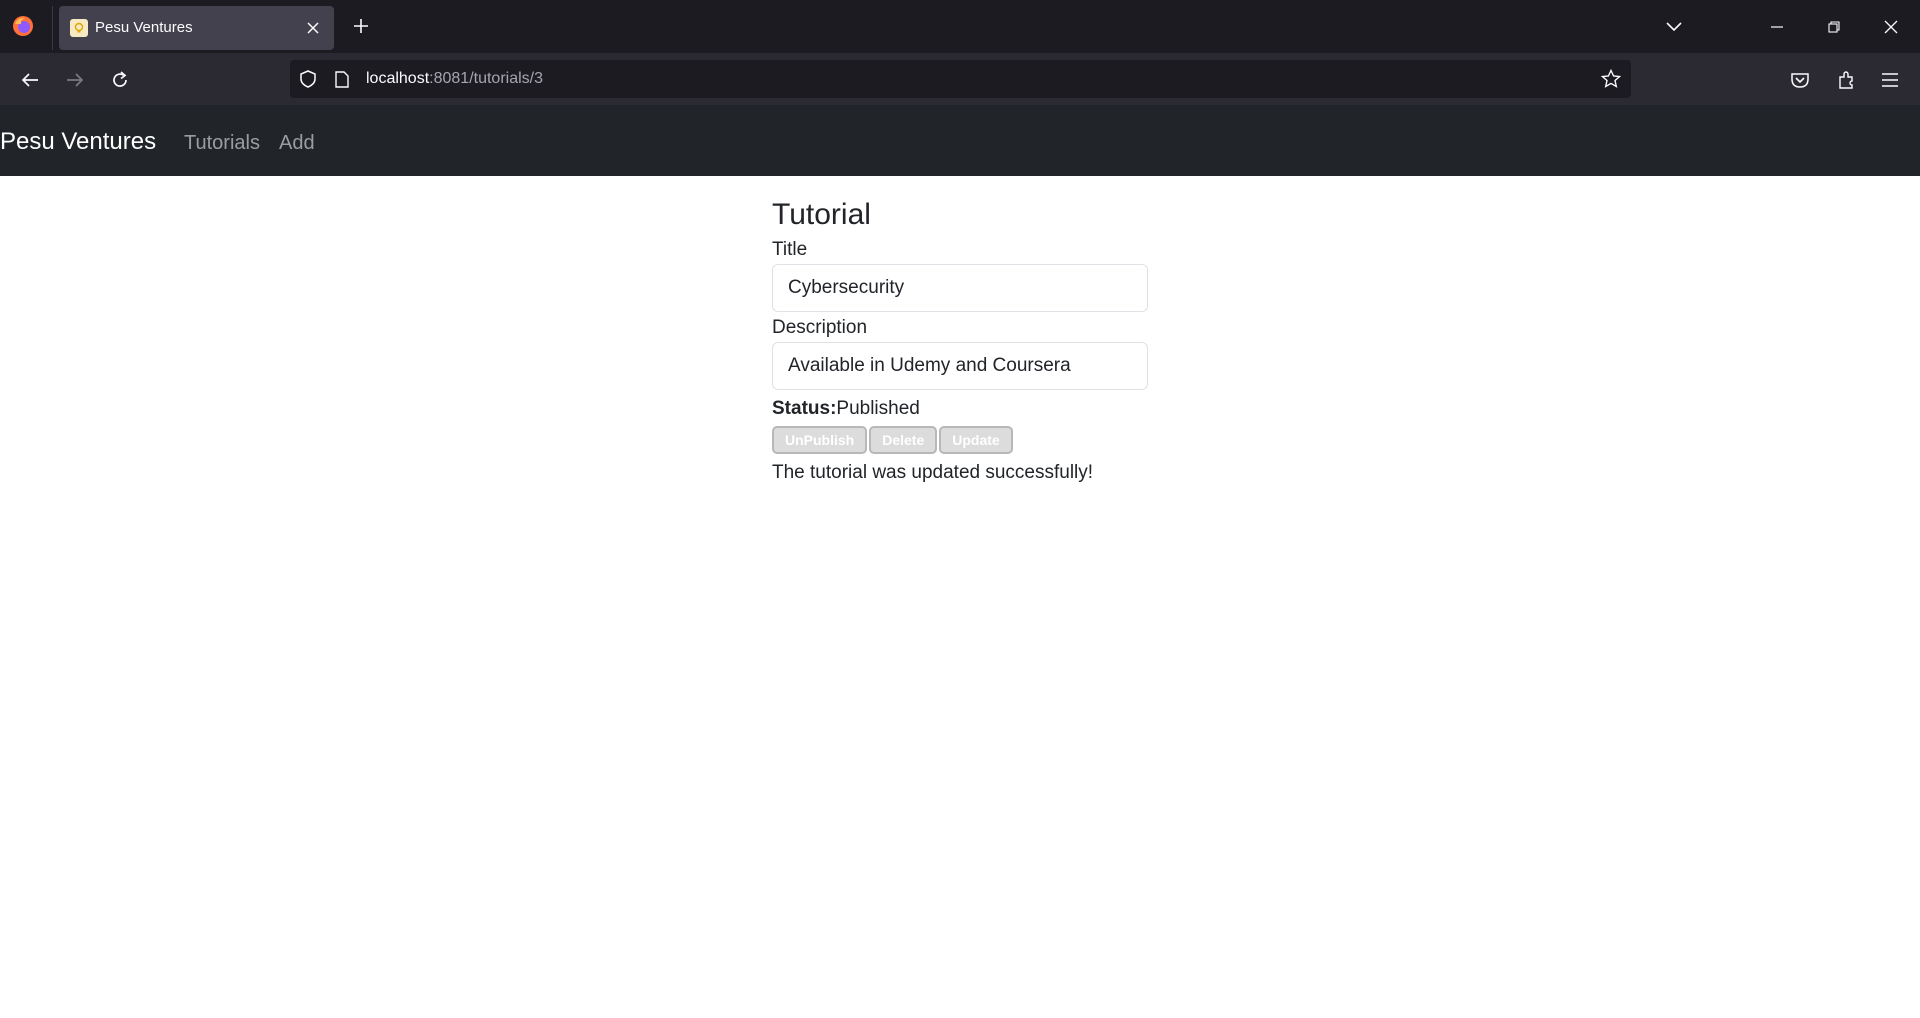 The height and width of the screenshot is (1018, 1920). Describe the element at coordinates (960, 409) in the screenshot. I see `status-line: Status:Published` at that location.